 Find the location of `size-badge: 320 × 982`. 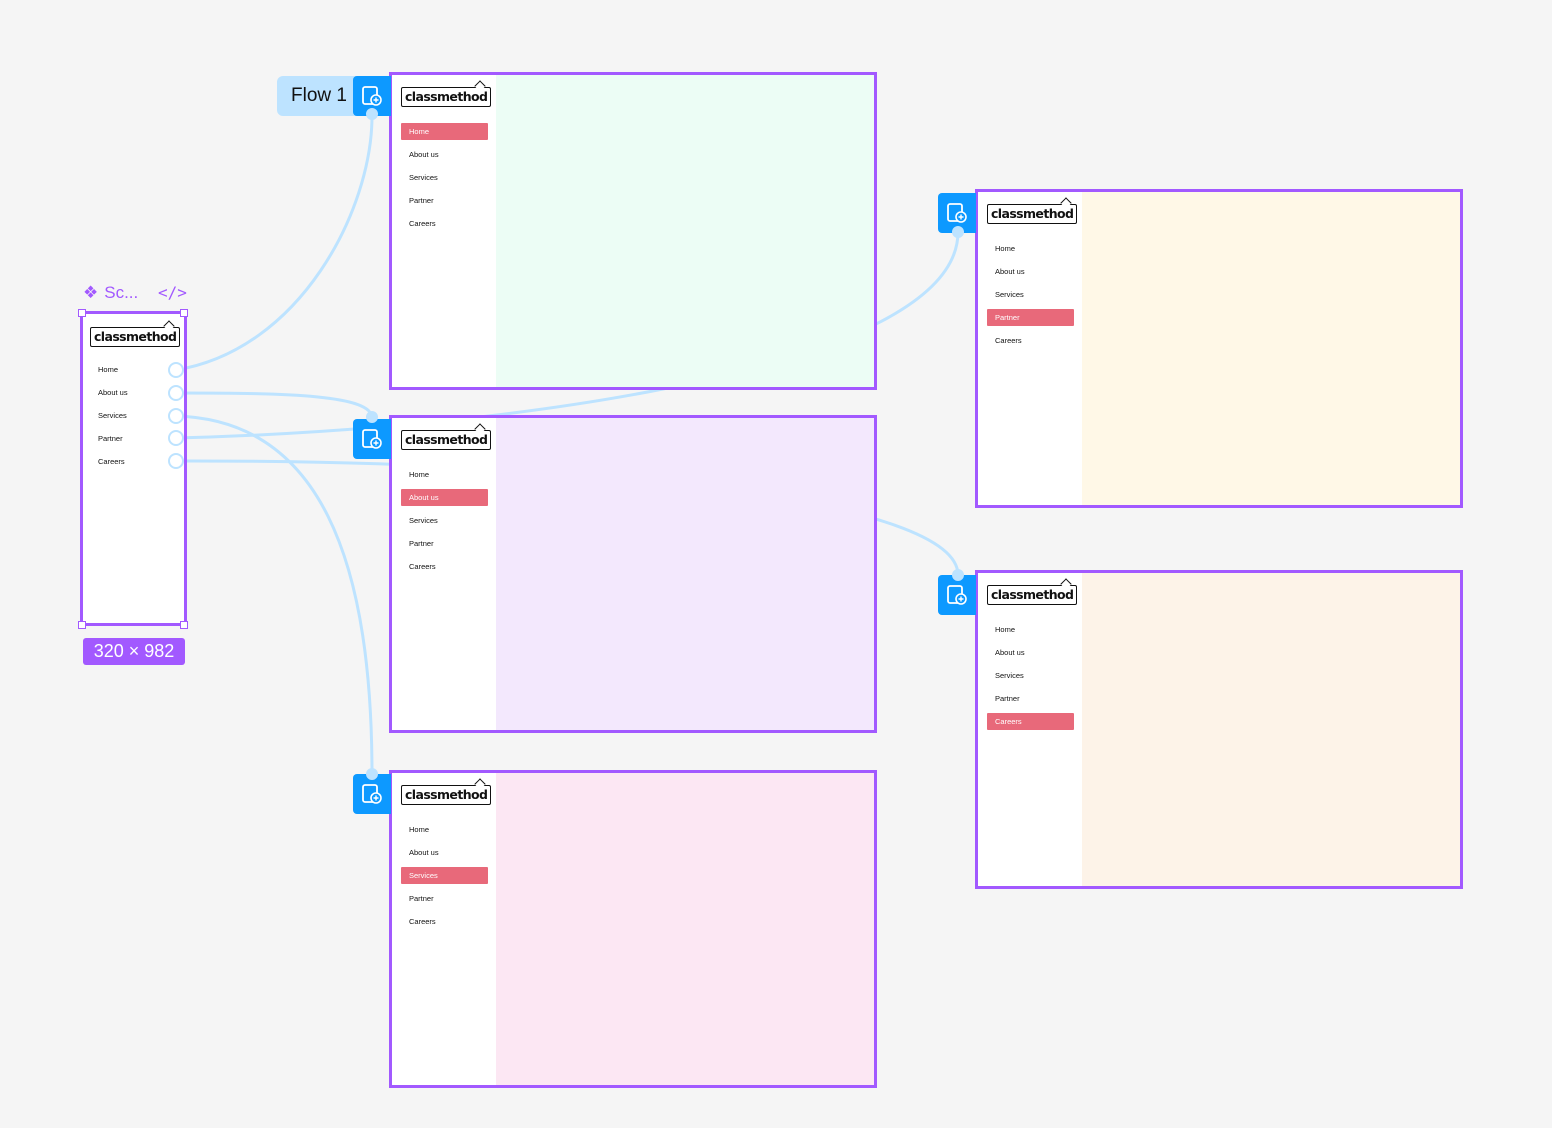

size-badge: 320 × 982 is located at coordinates (134, 651).